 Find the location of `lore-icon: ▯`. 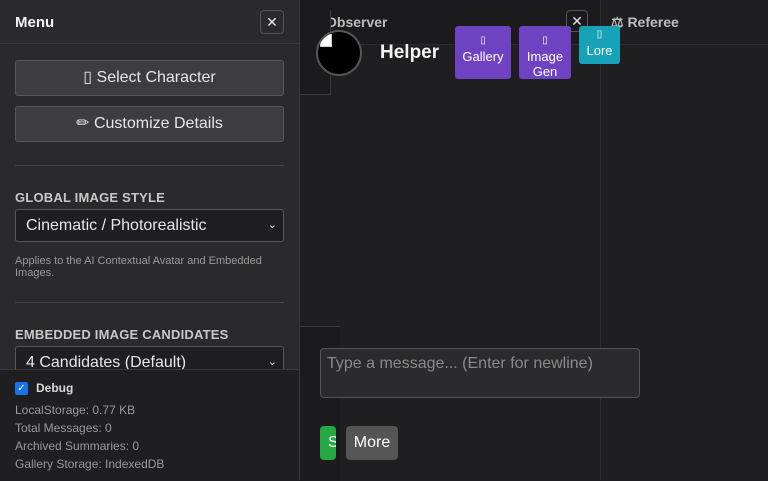

lore-icon: ▯ is located at coordinates (599, 34).